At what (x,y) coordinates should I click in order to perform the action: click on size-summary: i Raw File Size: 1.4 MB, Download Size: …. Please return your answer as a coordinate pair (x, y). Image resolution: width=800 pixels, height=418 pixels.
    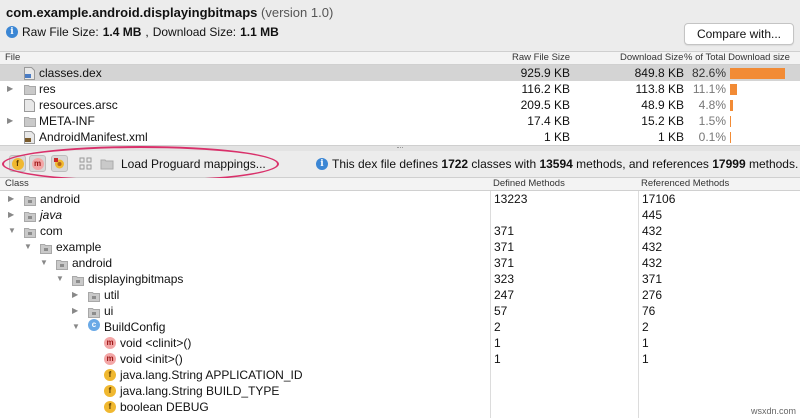
    Looking at the image, I should click on (142, 32).